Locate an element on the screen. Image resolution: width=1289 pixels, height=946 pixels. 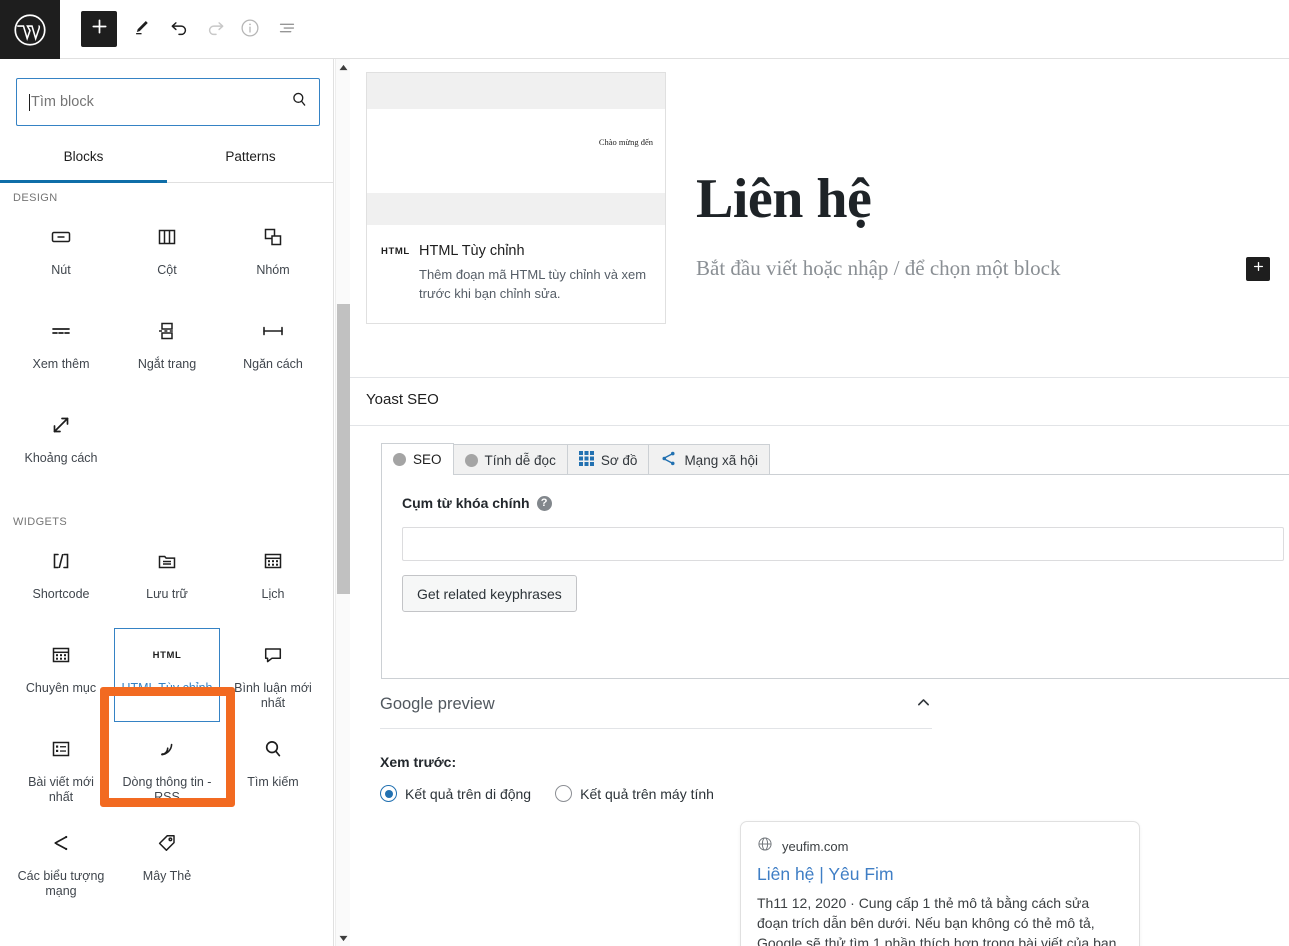
more-block-icon is located at coordinates (61, 331).